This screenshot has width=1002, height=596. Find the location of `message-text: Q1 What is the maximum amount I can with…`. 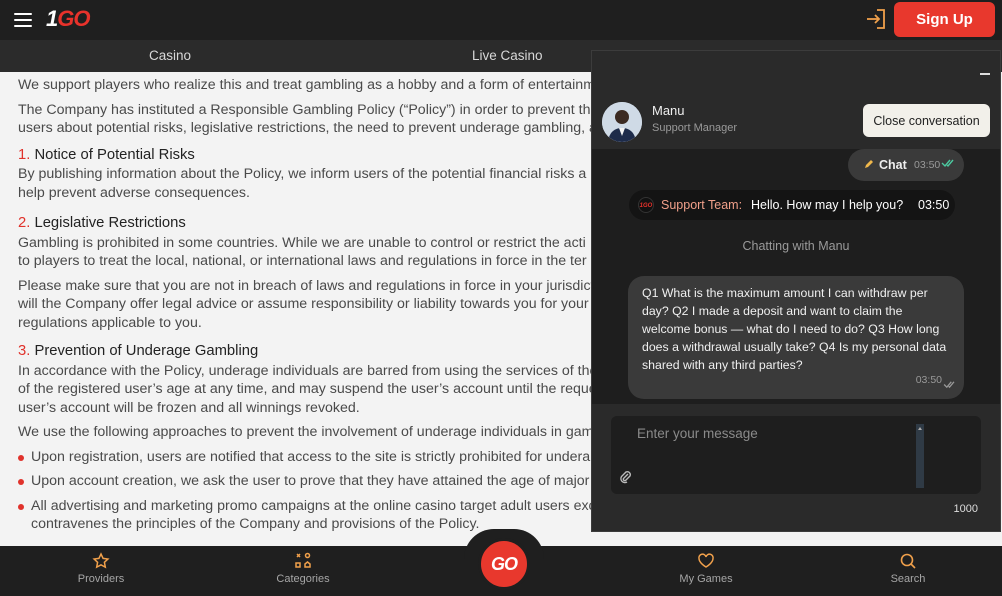

message-text: Q1 What is the maximum amount I can with… is located at coordinates (794, 329).